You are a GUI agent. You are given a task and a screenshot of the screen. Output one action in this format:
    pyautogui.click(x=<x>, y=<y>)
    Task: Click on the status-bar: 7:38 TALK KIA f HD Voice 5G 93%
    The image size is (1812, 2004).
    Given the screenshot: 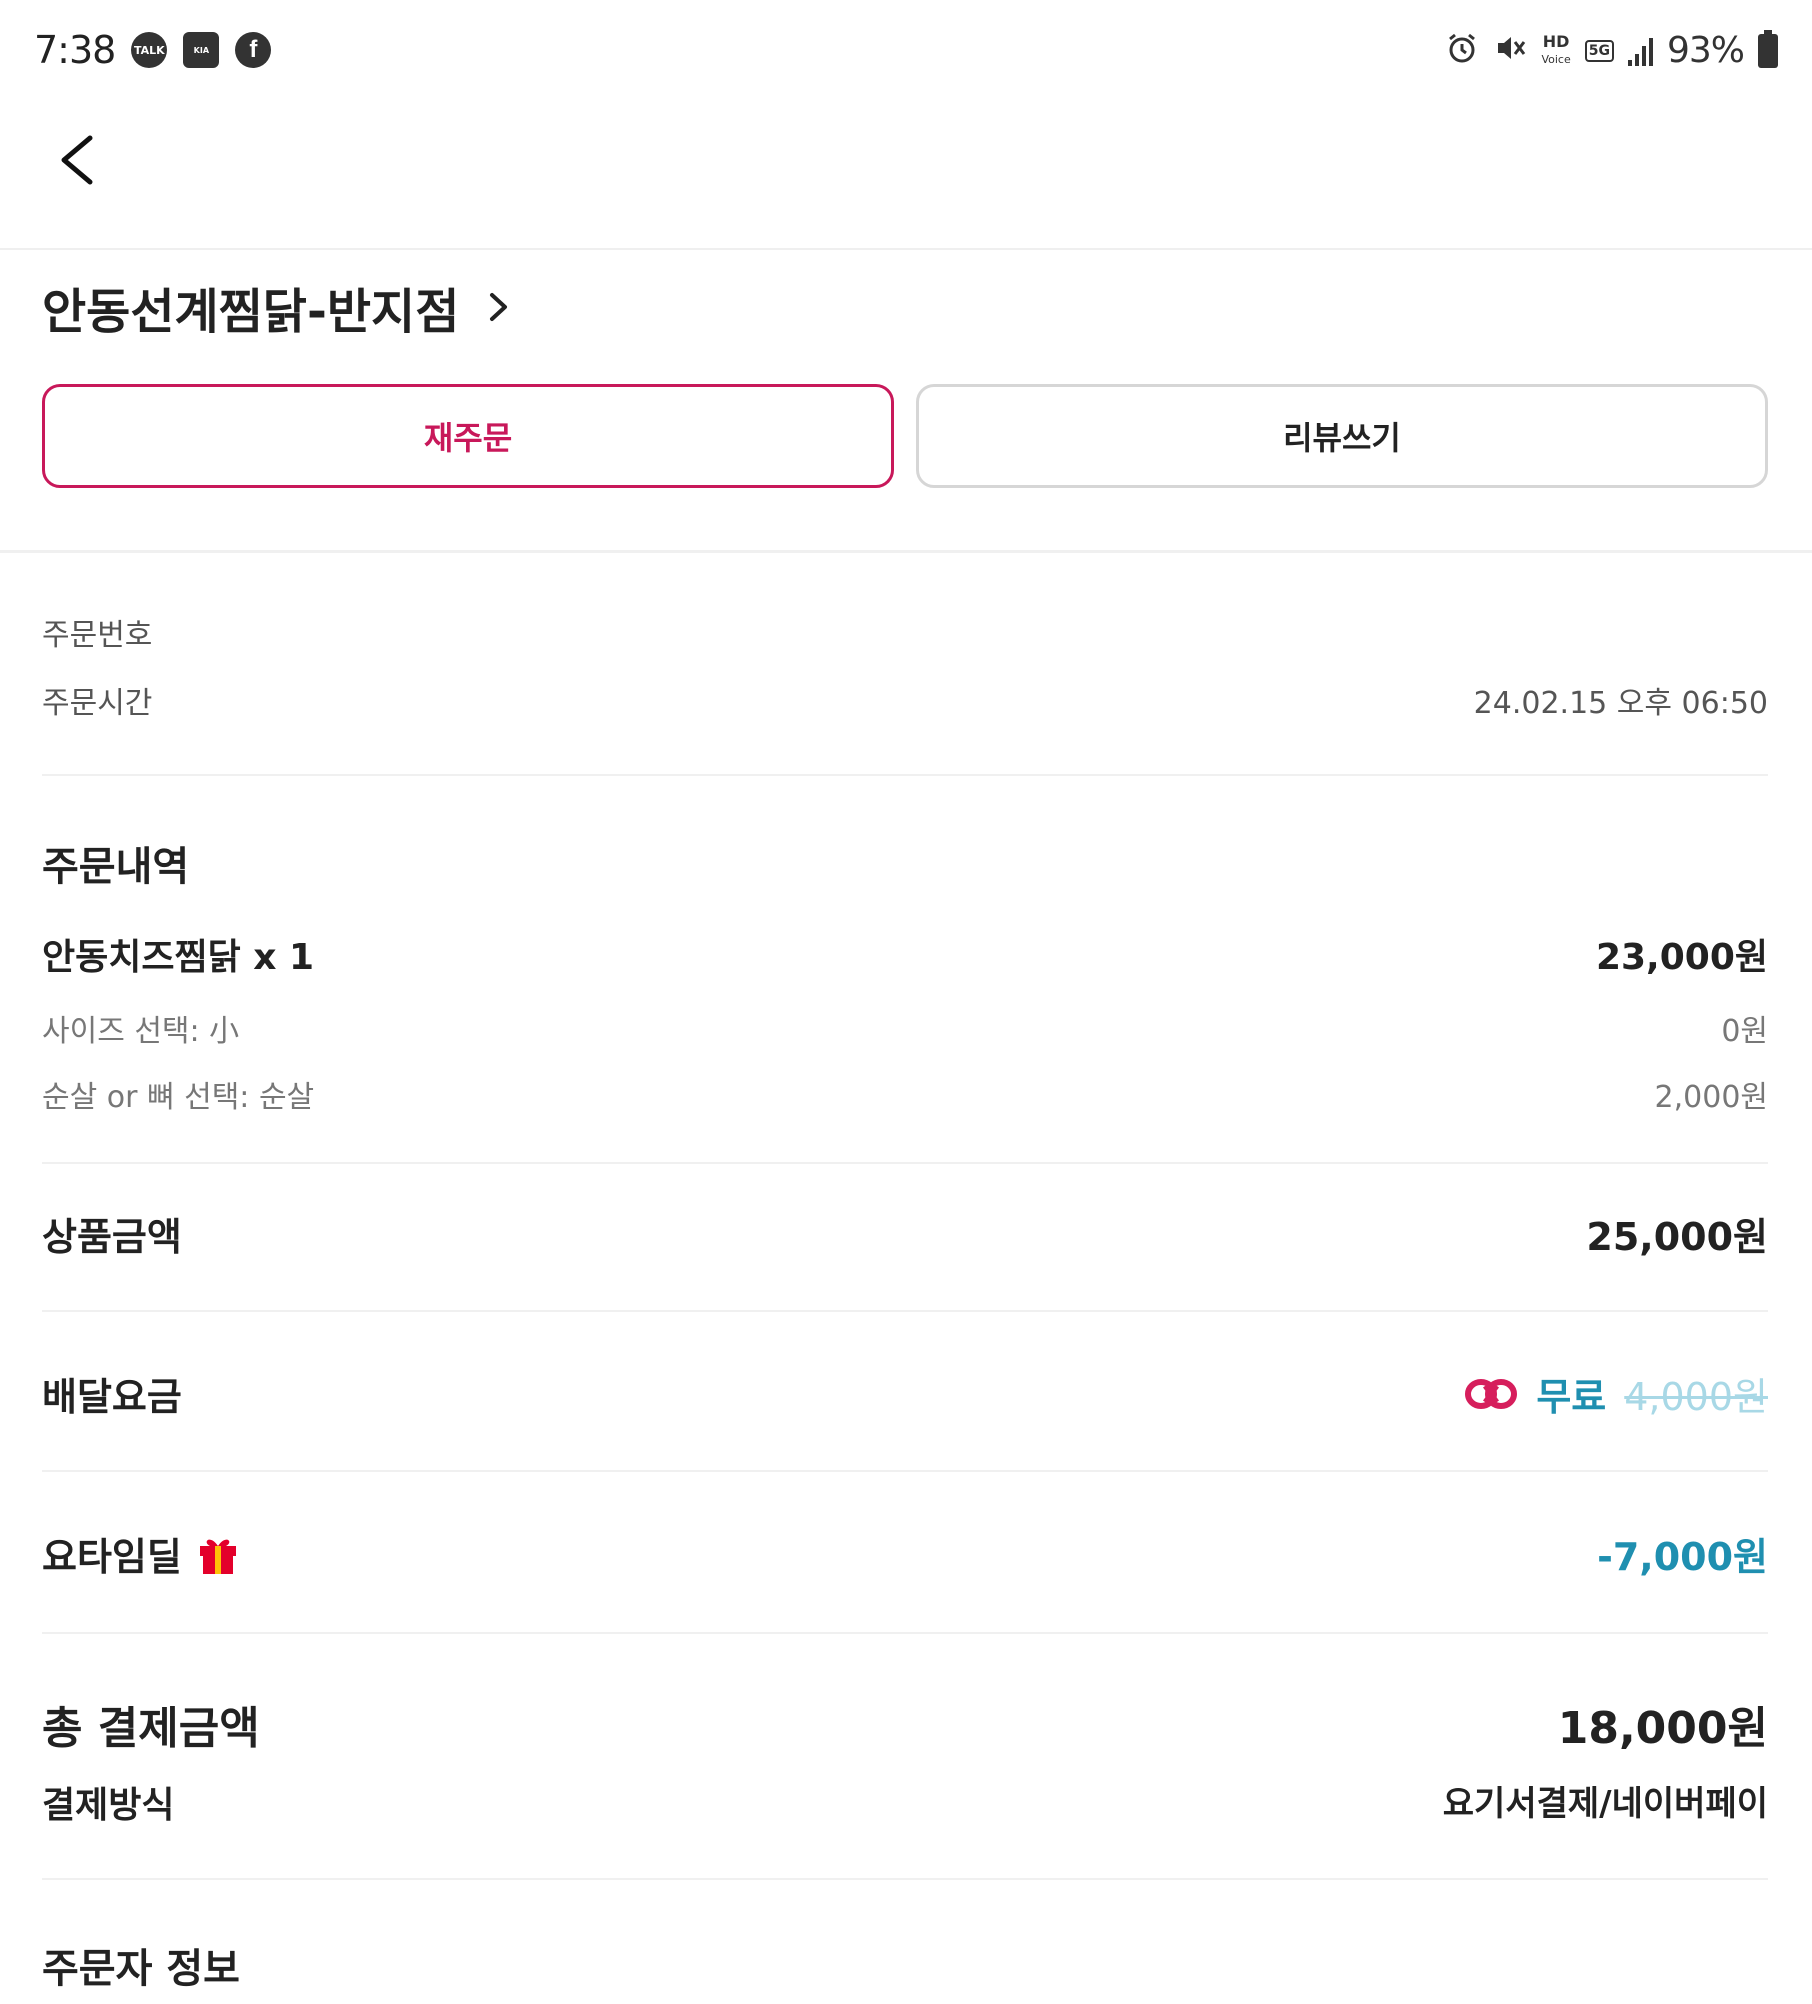 What is the action you would take?
    pyautogui.click(x=906, y=52)
    